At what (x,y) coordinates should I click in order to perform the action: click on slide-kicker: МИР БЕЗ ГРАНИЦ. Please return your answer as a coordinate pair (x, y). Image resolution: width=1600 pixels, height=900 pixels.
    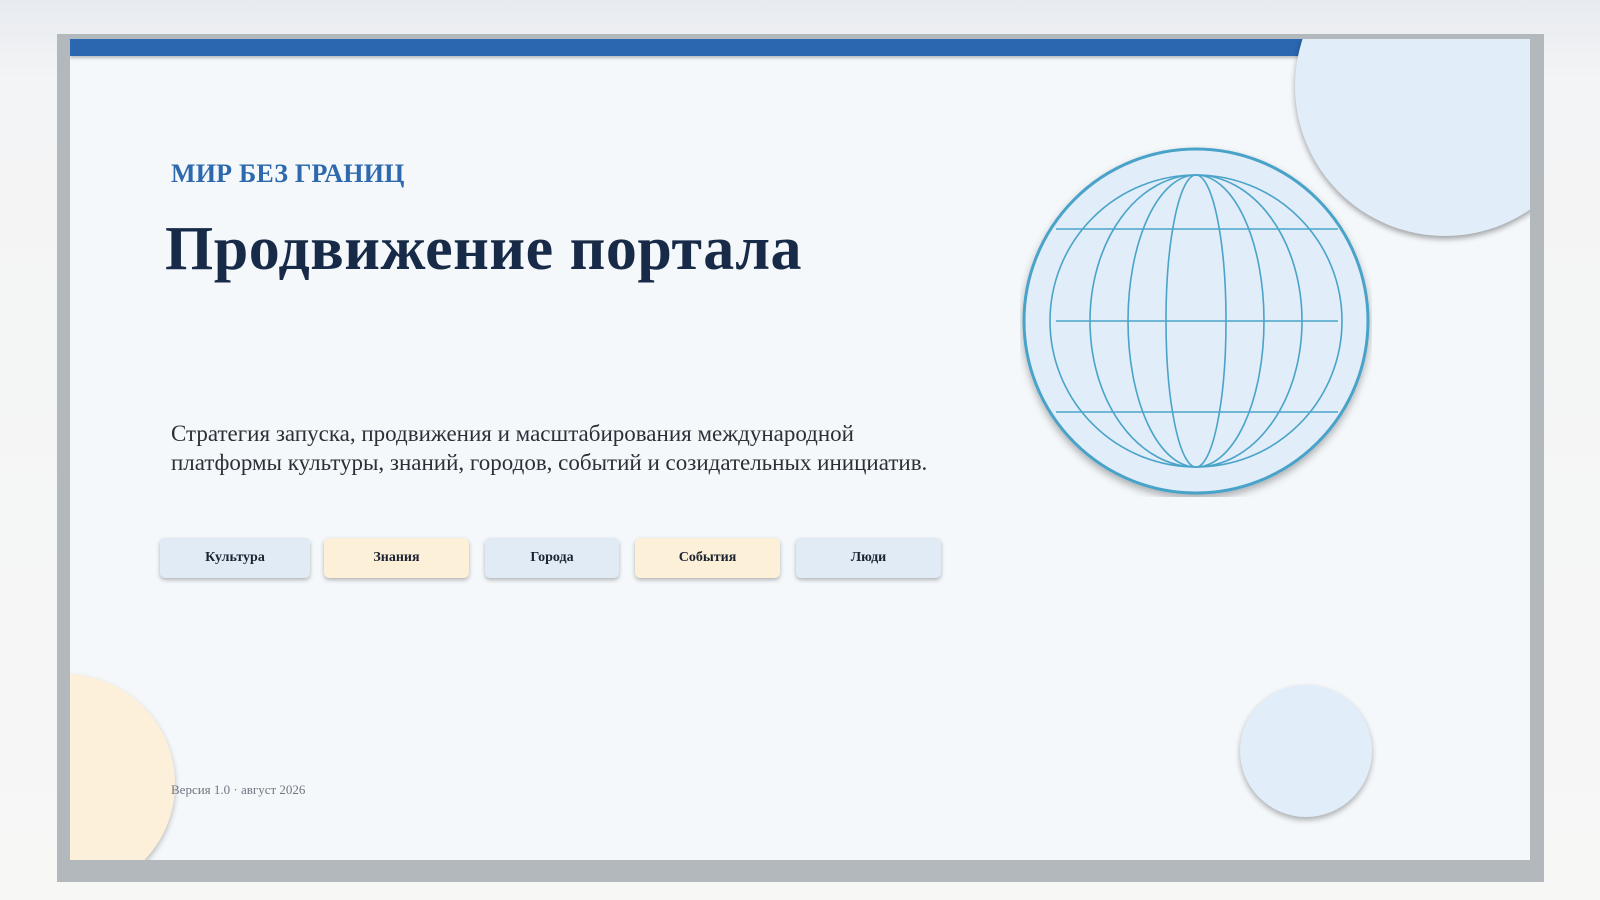
    Looking at the image, I should click on (288, 173).